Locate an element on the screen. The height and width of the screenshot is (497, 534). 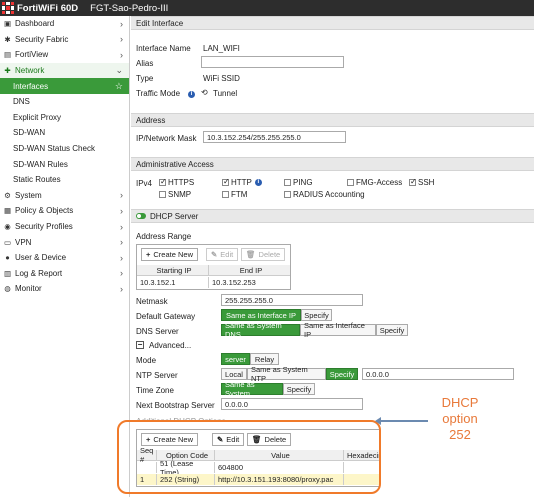
type-label: Type is located at coordinates (145, 78).